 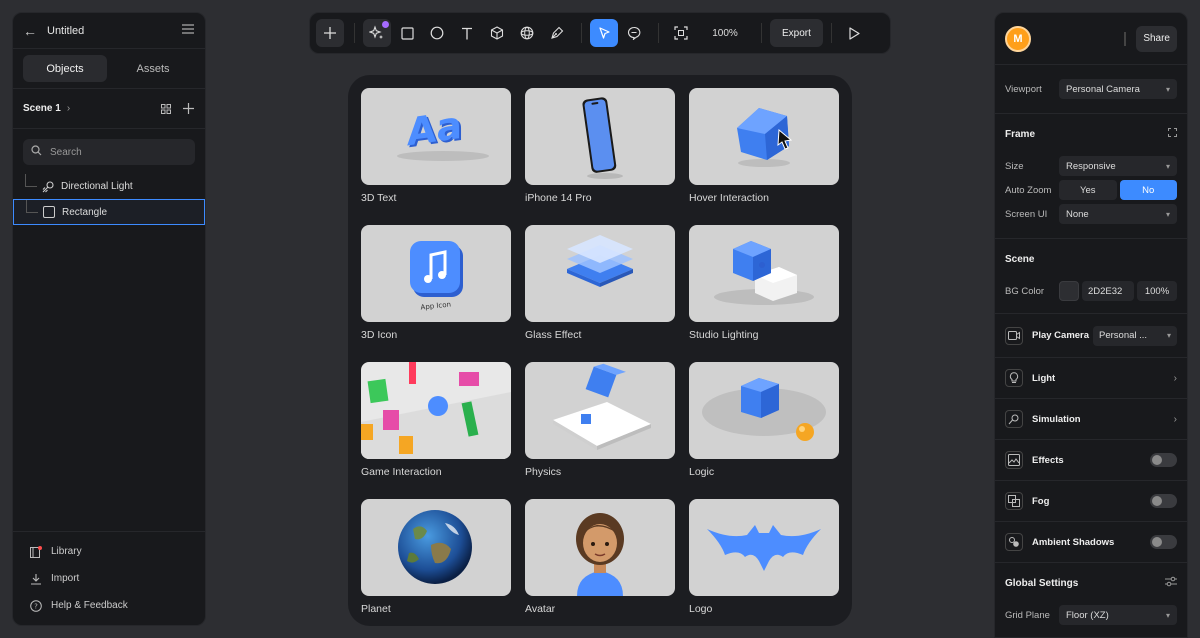 I want to click on text-tool, so click(x=467, y=33).